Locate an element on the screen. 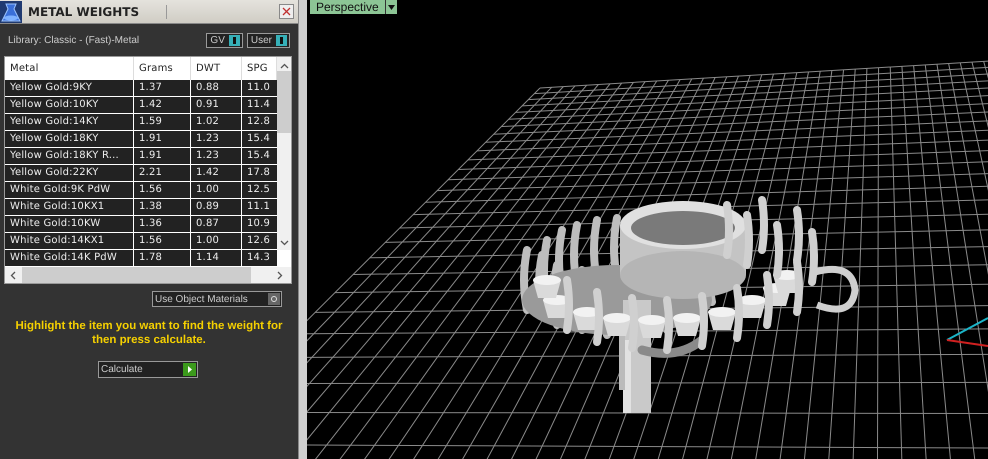  table-cell: Yellow Gold:18KY is located at coordinates (69, 139).